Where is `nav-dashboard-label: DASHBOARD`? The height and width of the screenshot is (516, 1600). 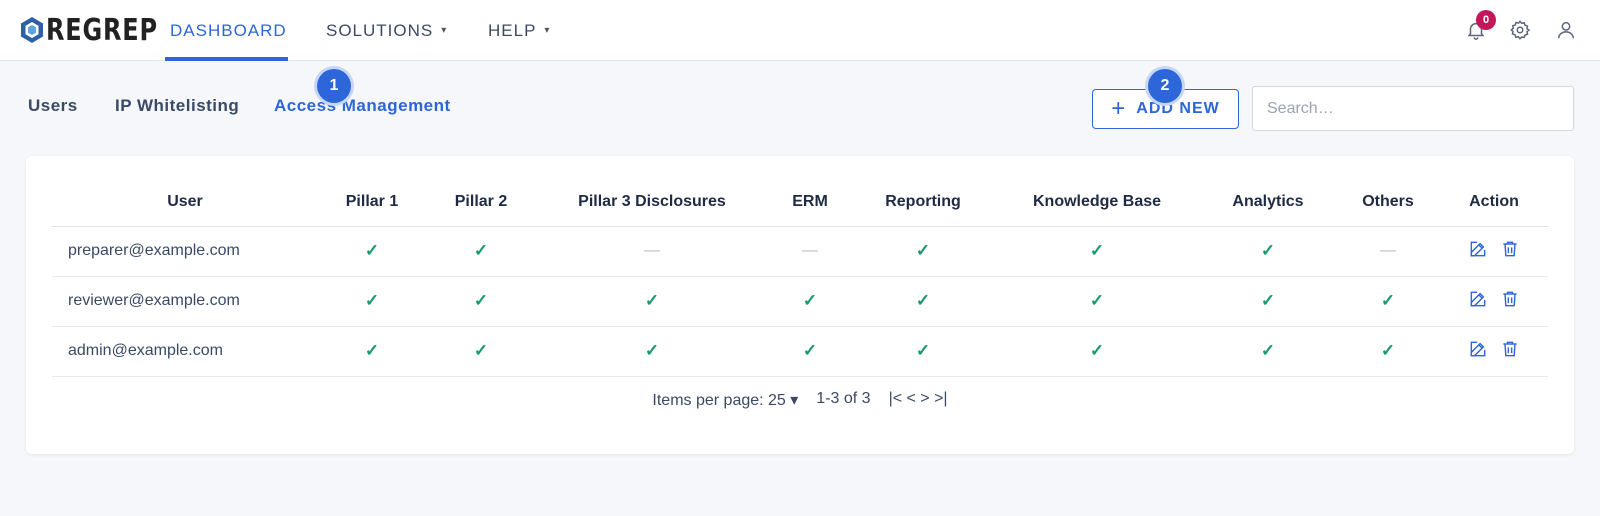 nav-dashboard-label: DASHBOARD is located at coordinates (228, 30).